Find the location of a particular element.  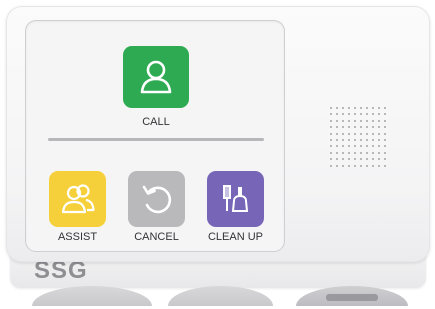

foot-middle is located at coordinates (220, 296).